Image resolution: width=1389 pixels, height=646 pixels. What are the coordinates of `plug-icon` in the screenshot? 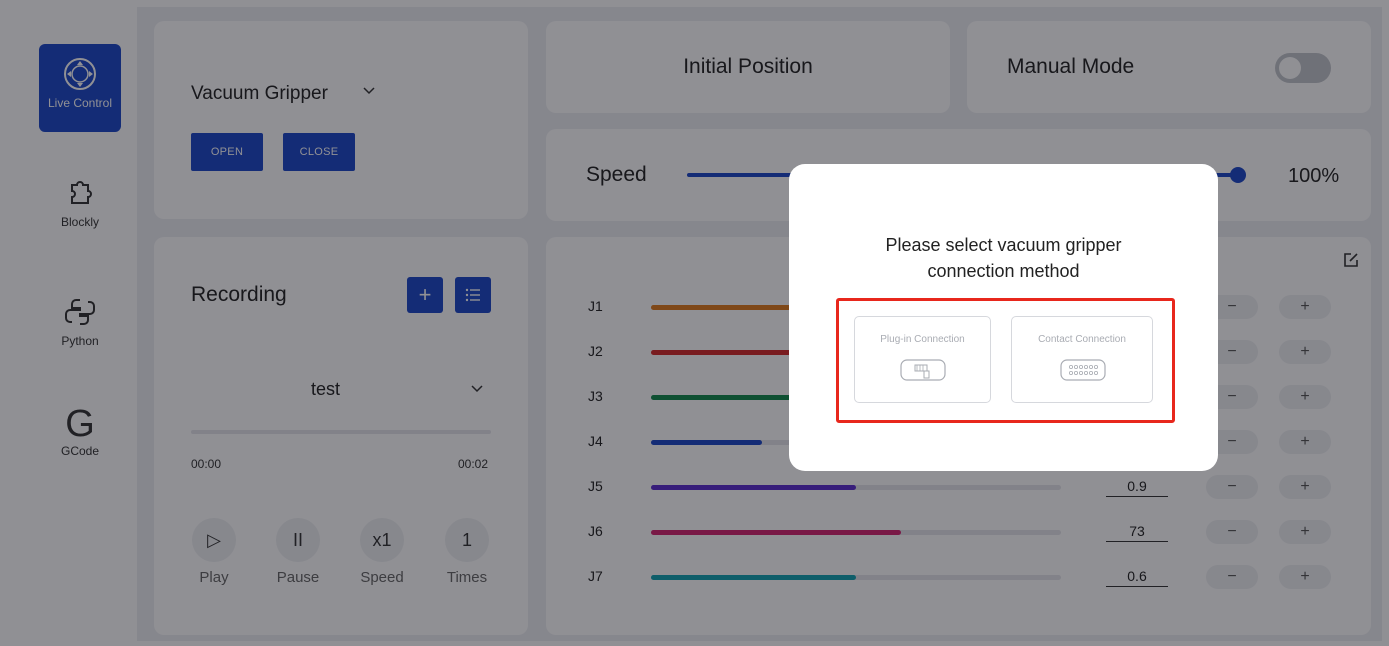 It's located at (923, 370).